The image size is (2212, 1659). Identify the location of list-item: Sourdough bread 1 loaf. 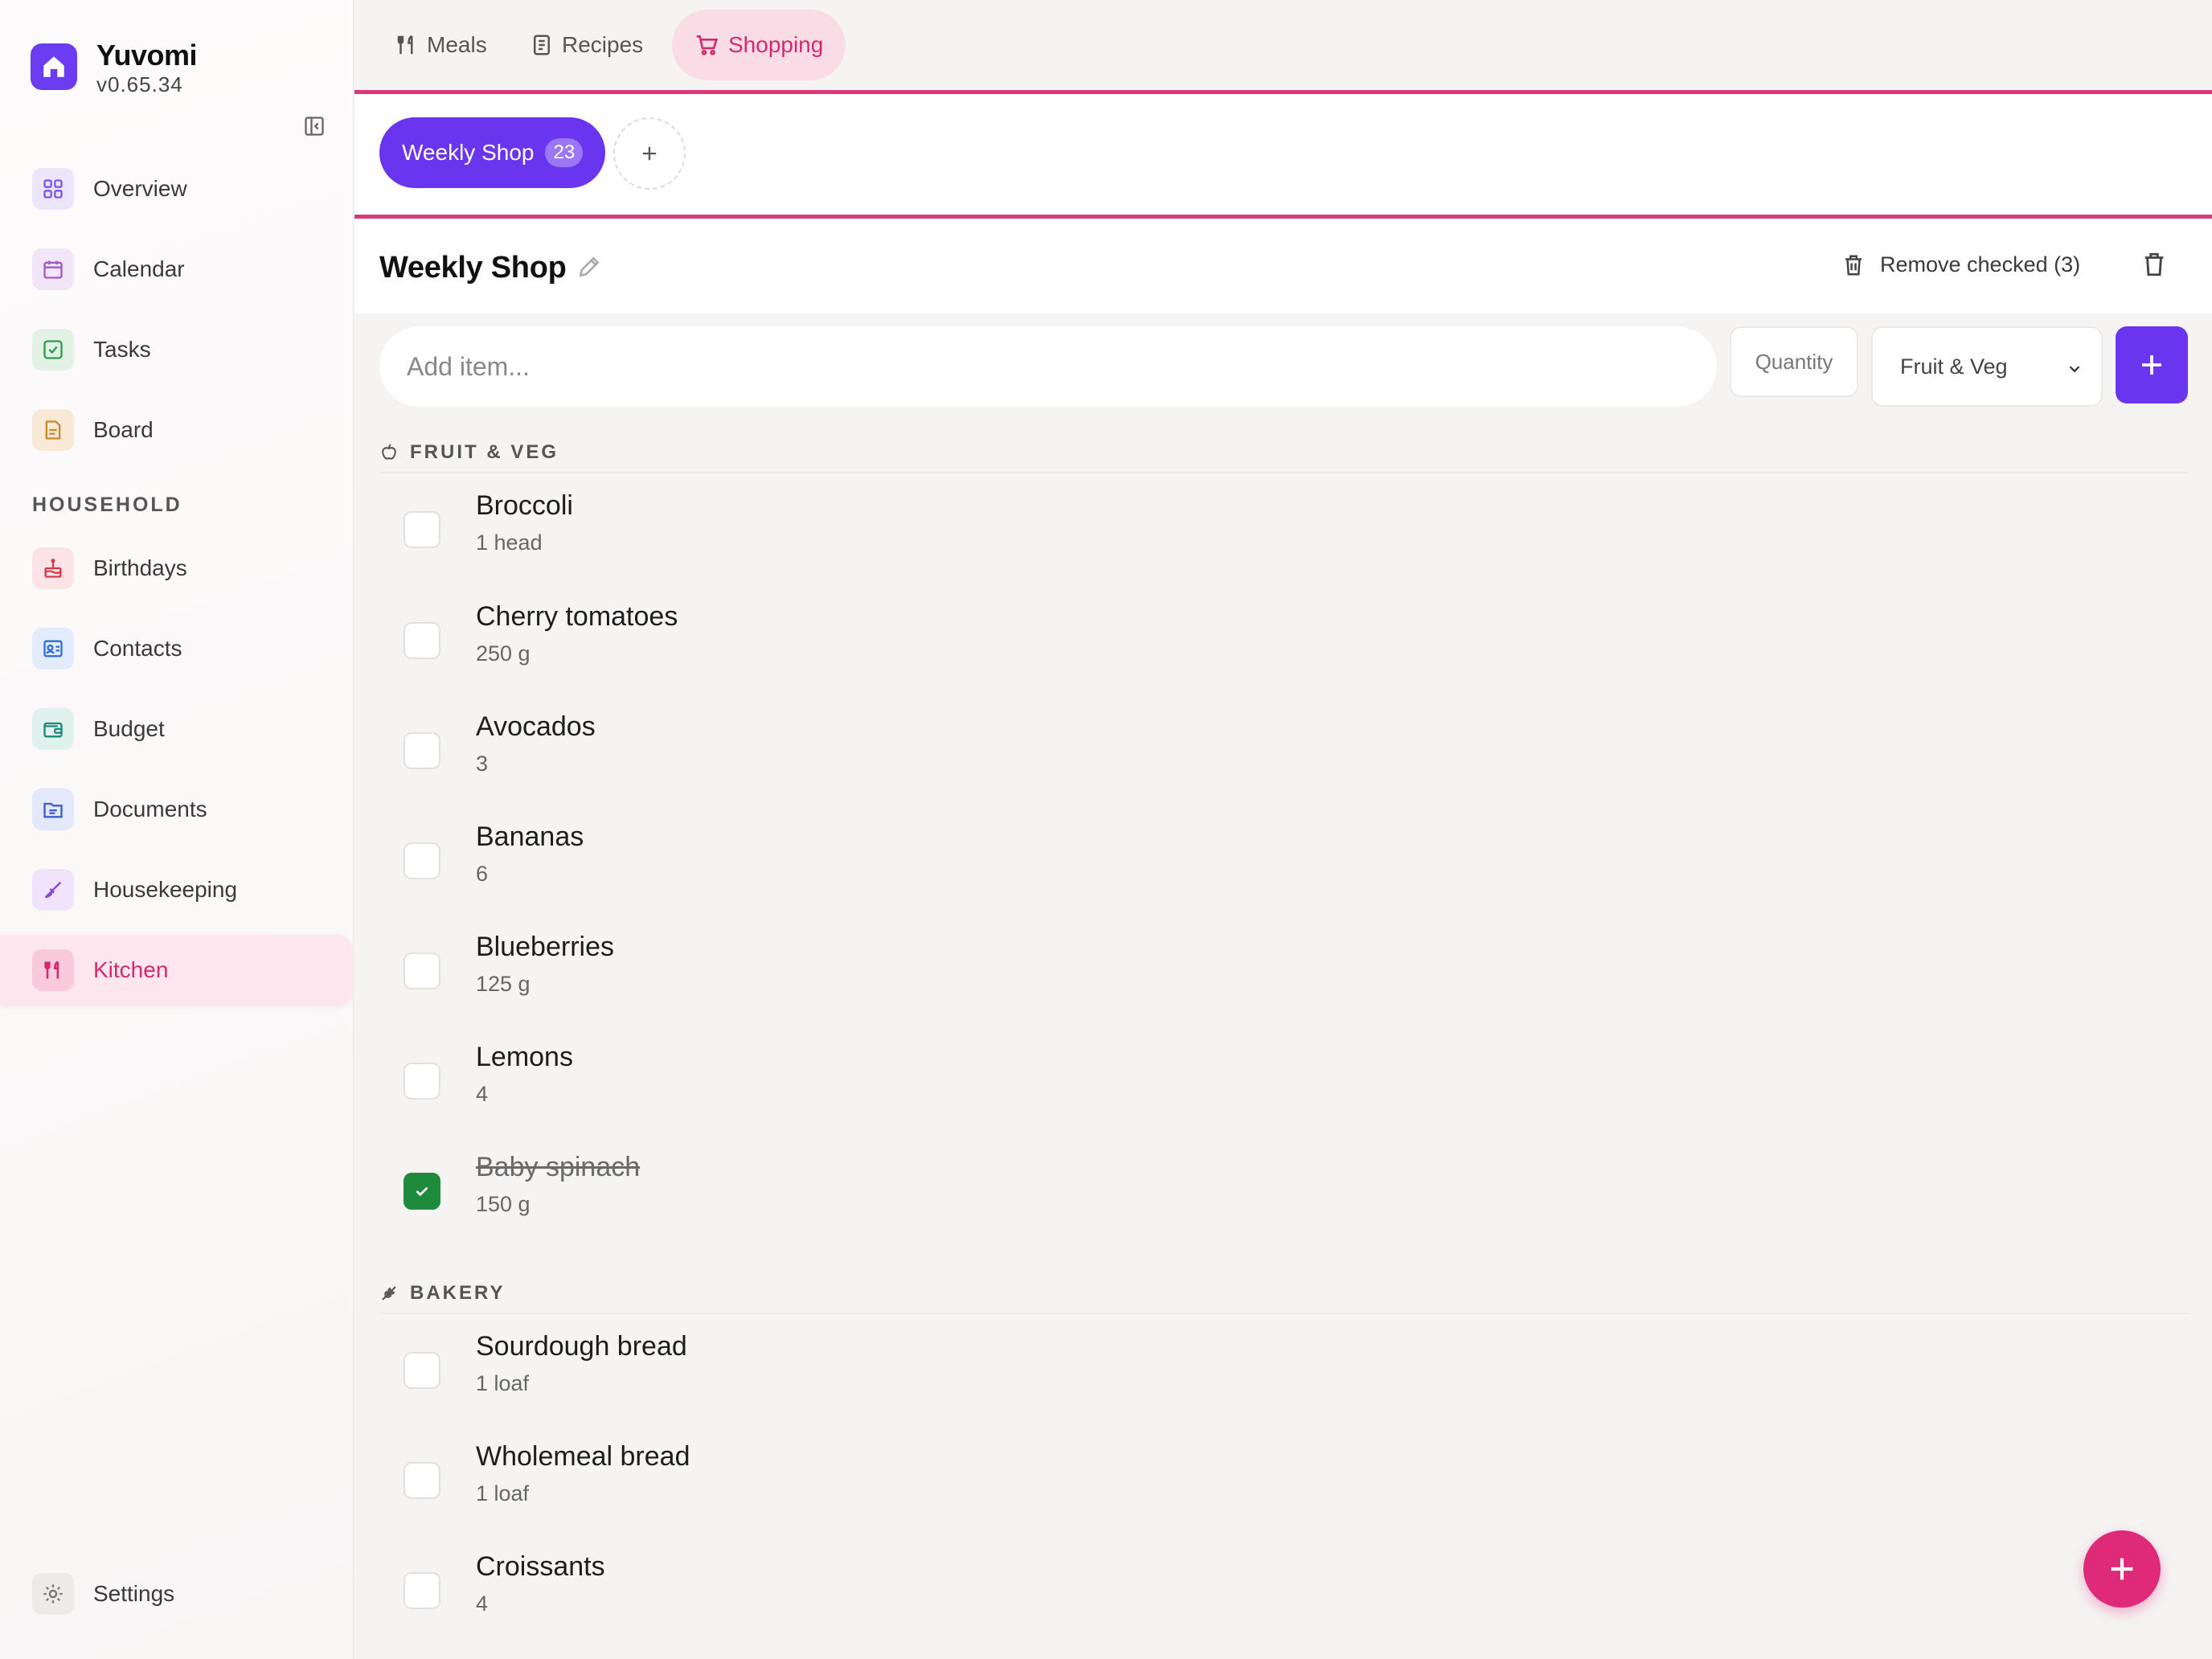
(1283, 1371).